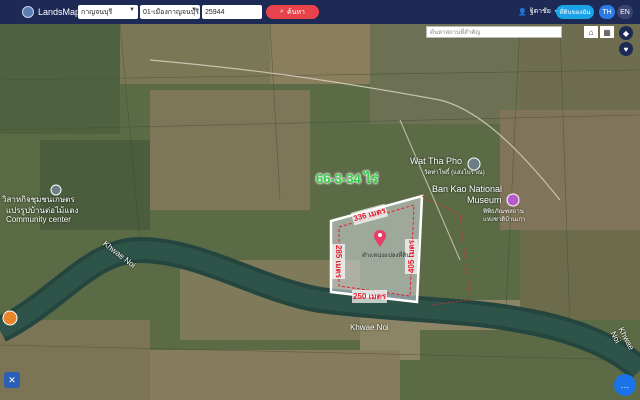 This screenshot has height=400, width=640. I want to click on lang-th-button: TH, so click(607, 12).